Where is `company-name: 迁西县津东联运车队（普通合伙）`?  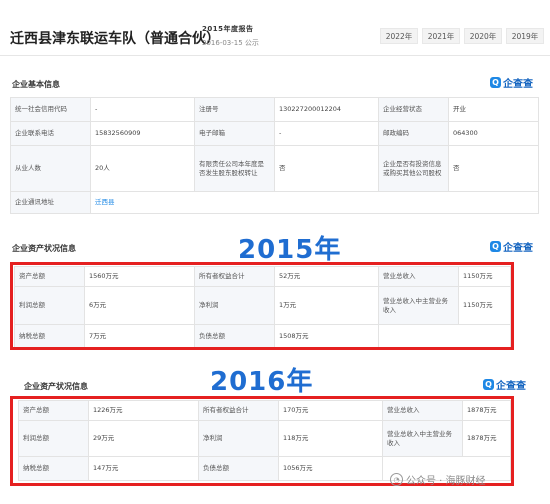 company-name: 迁西县津东联运车队（普通合伙） is located at coordinates (115, 39).